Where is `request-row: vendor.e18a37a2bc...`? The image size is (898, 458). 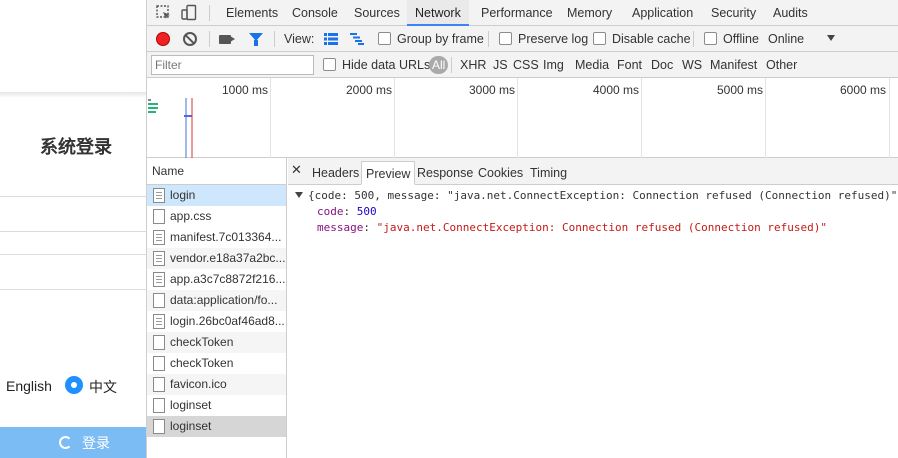 request-row: vendor.e18a37a2bc... is located at coordinates (216, 258).